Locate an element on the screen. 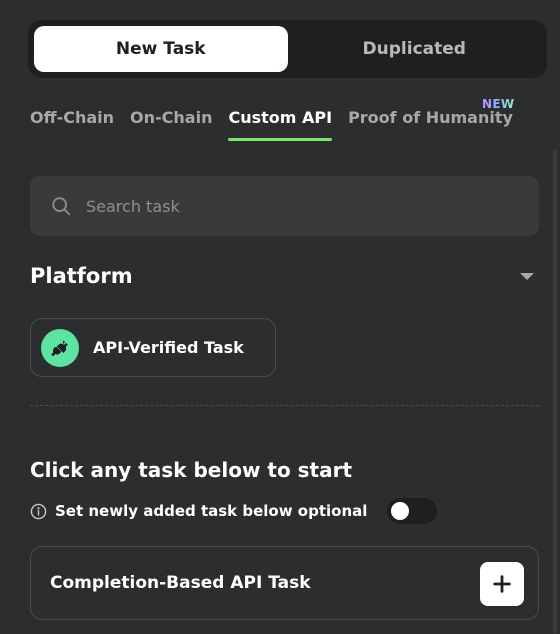 The image size is (560, 634). info-icon is located at coordinates (38, 511).